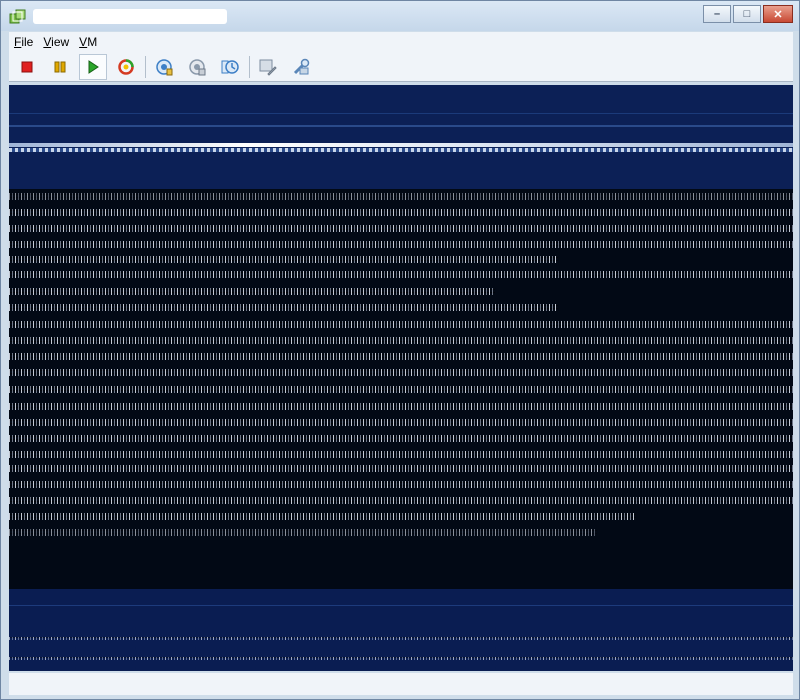 The width and height of the screenshot is (800, 700). I want to click on revert-snapshot-button, so click(197, 67).